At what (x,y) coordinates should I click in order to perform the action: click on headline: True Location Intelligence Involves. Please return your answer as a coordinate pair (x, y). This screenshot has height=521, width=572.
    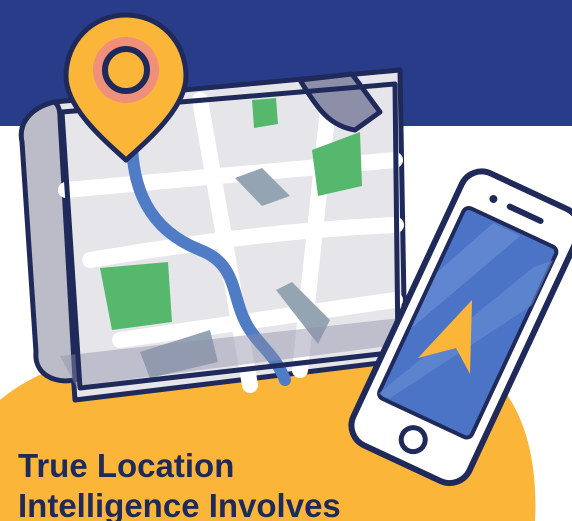
    Looking at the image, I should click on (179, 483).